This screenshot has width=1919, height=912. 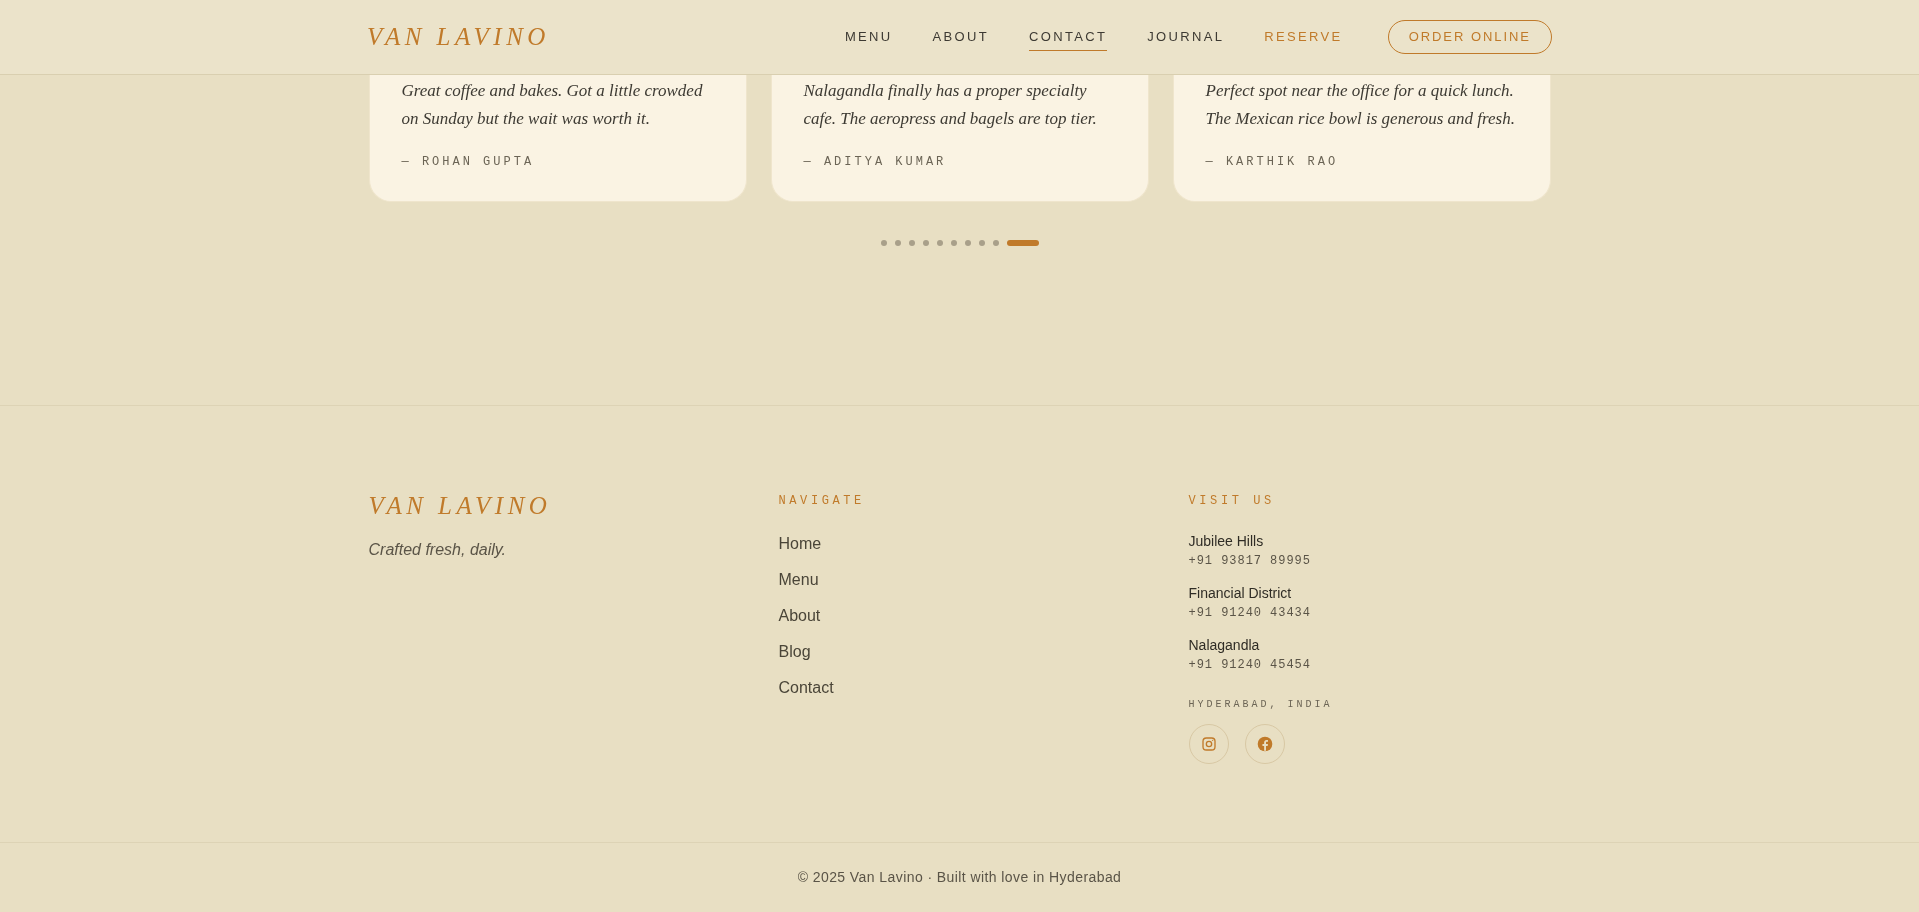 I want to click on location-phone: +91 91240 45454, so click(x=1250, y=665).